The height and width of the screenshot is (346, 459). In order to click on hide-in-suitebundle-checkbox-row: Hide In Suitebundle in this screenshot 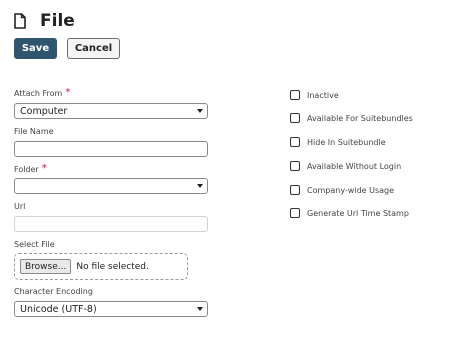, I will do `click(338, 142)`.